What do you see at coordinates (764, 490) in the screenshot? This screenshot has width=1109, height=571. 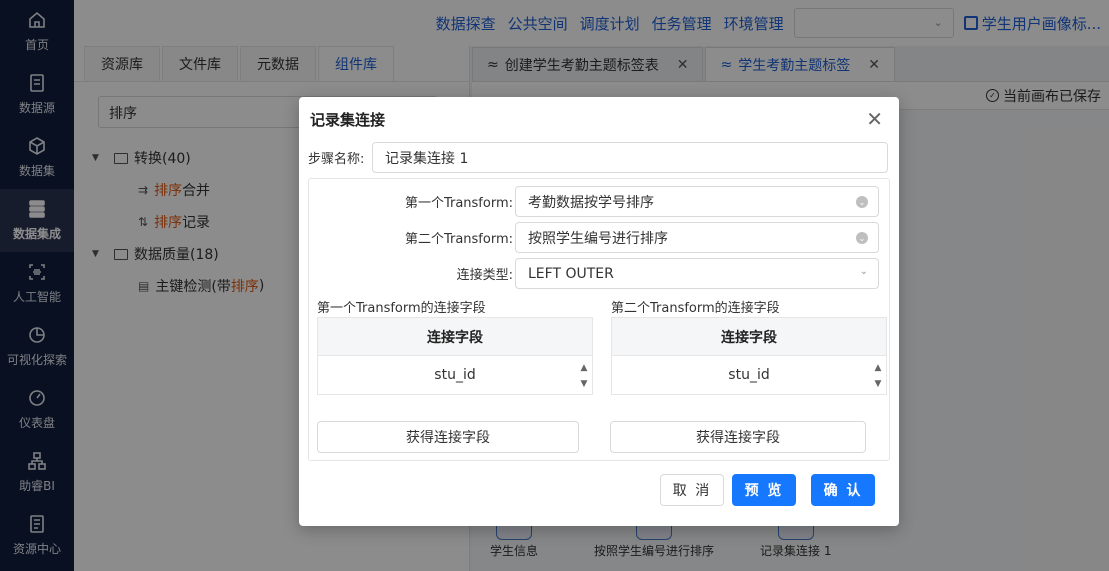 I see `preview-button: 预 览` at bounding box center [764, 490].